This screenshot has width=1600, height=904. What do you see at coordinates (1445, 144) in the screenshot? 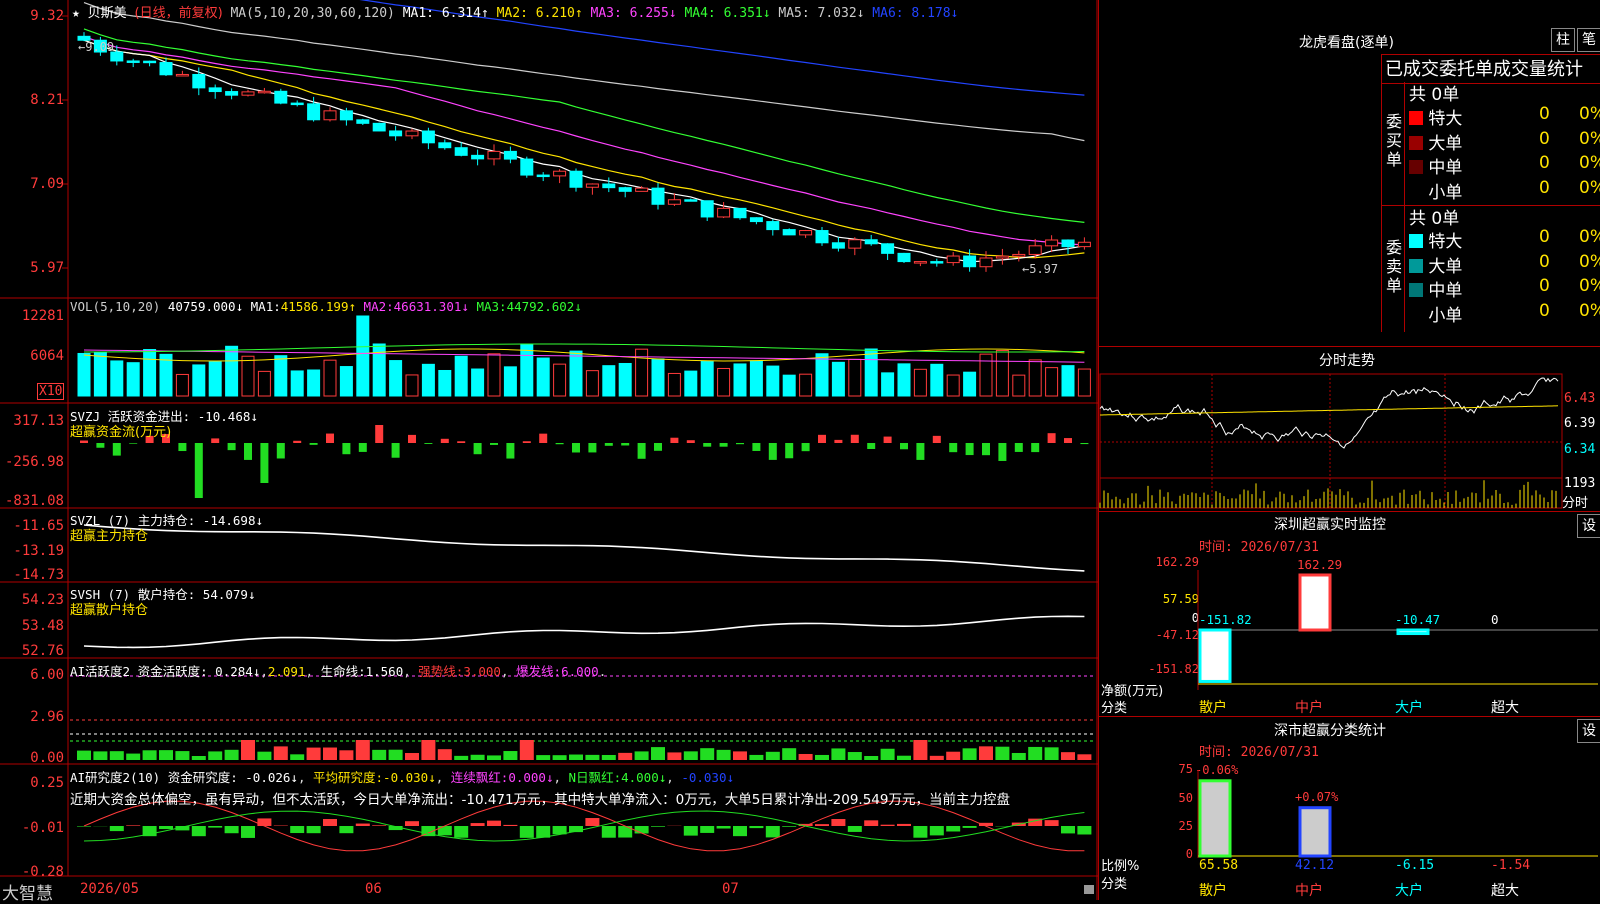
I see `order-type: 大单` at bounding box center [1445, 144].